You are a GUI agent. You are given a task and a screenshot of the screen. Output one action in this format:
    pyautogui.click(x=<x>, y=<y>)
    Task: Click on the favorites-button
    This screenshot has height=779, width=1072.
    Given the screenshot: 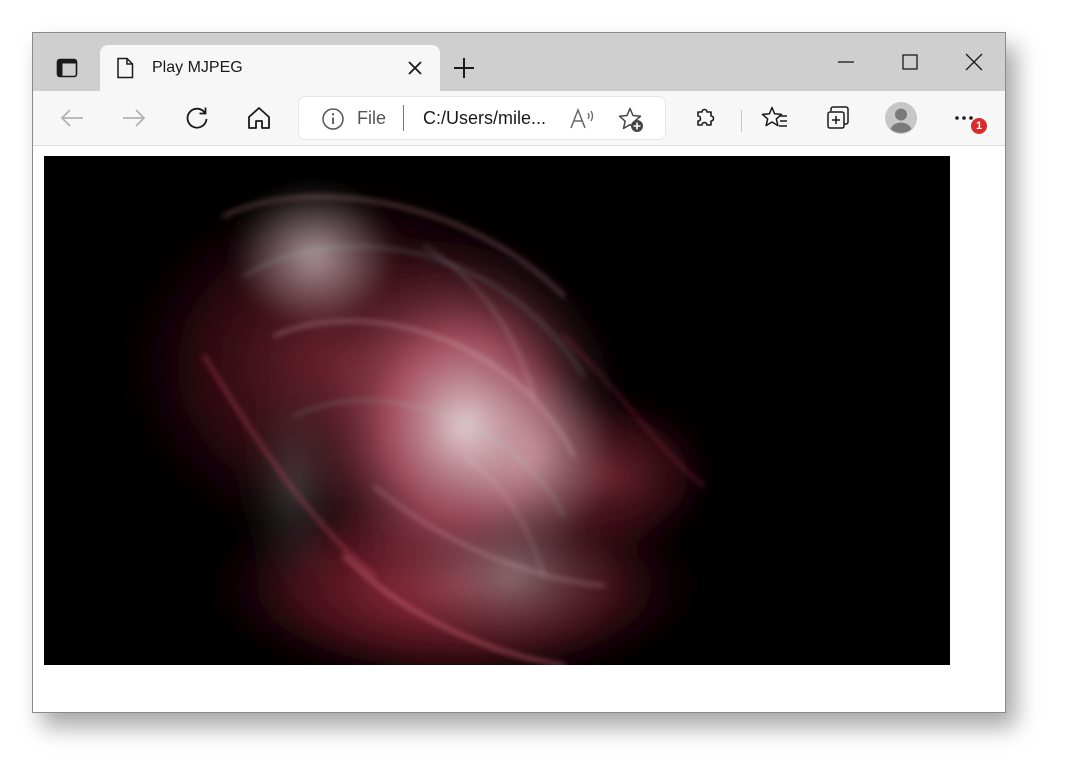 What is the action you would take?
    pyautogui.click(x=775, y=118)
    